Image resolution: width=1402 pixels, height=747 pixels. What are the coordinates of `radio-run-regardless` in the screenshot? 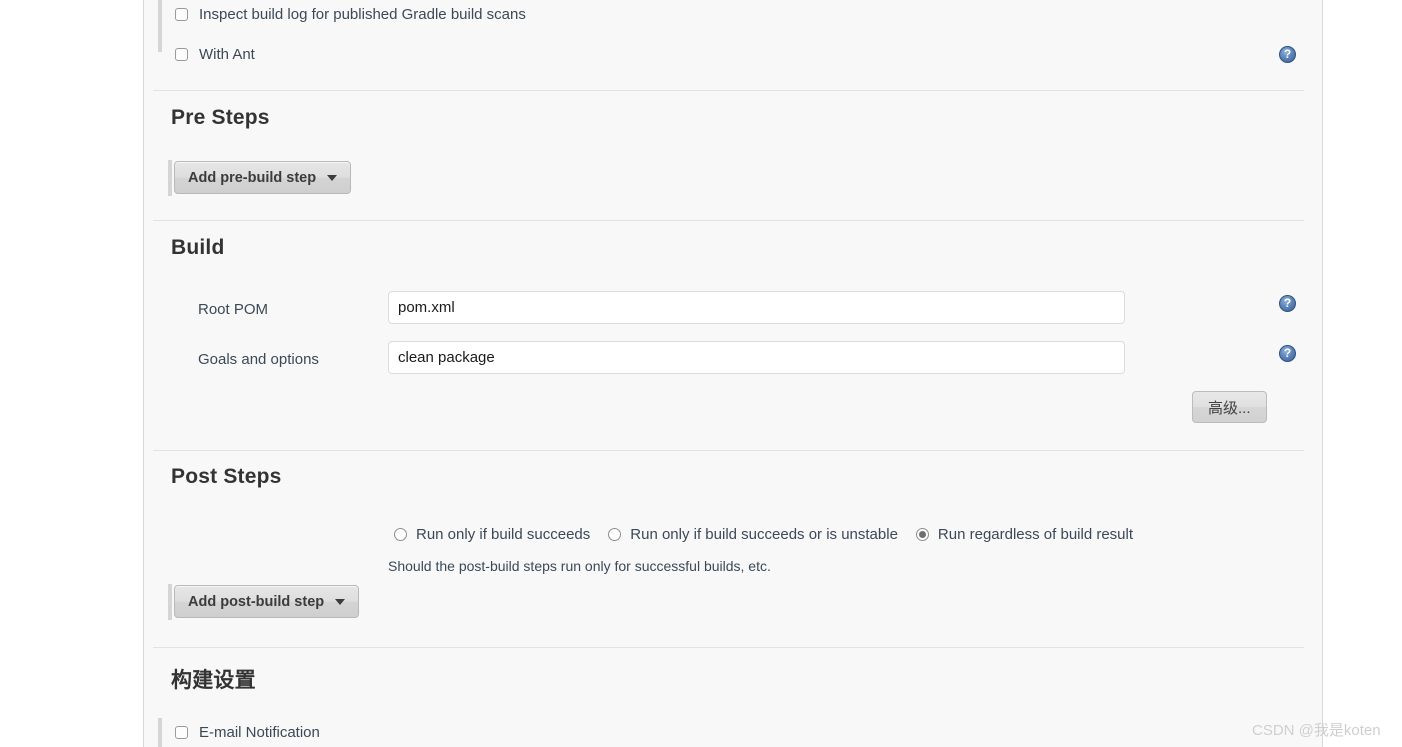 It's located at (922, 534).